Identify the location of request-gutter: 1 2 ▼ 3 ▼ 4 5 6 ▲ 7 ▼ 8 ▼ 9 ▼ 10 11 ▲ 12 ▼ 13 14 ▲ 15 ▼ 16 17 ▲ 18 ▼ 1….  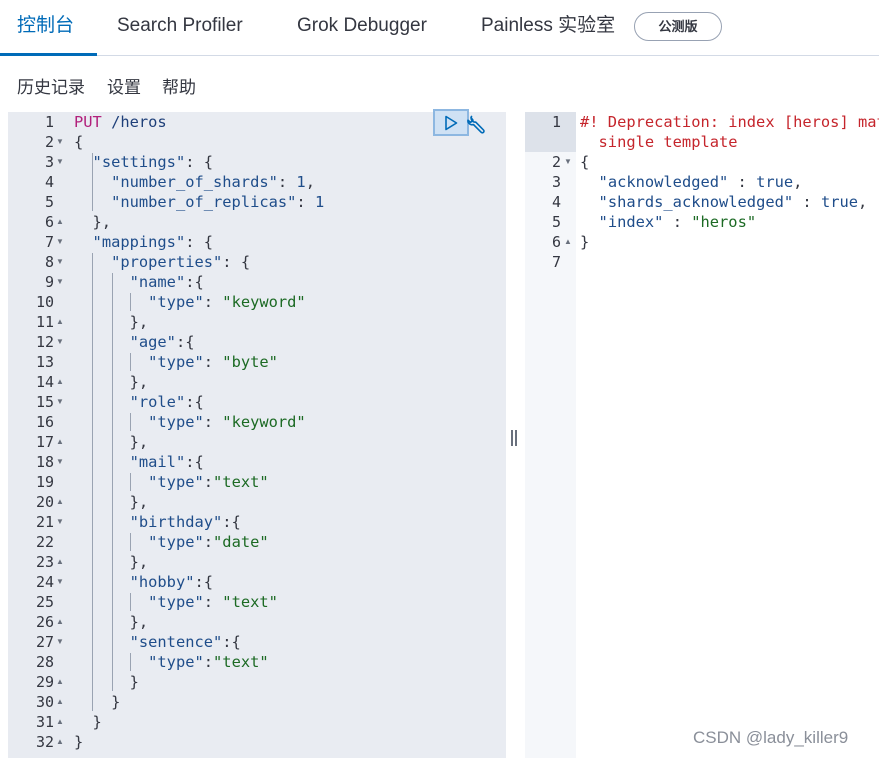
(39, 435).